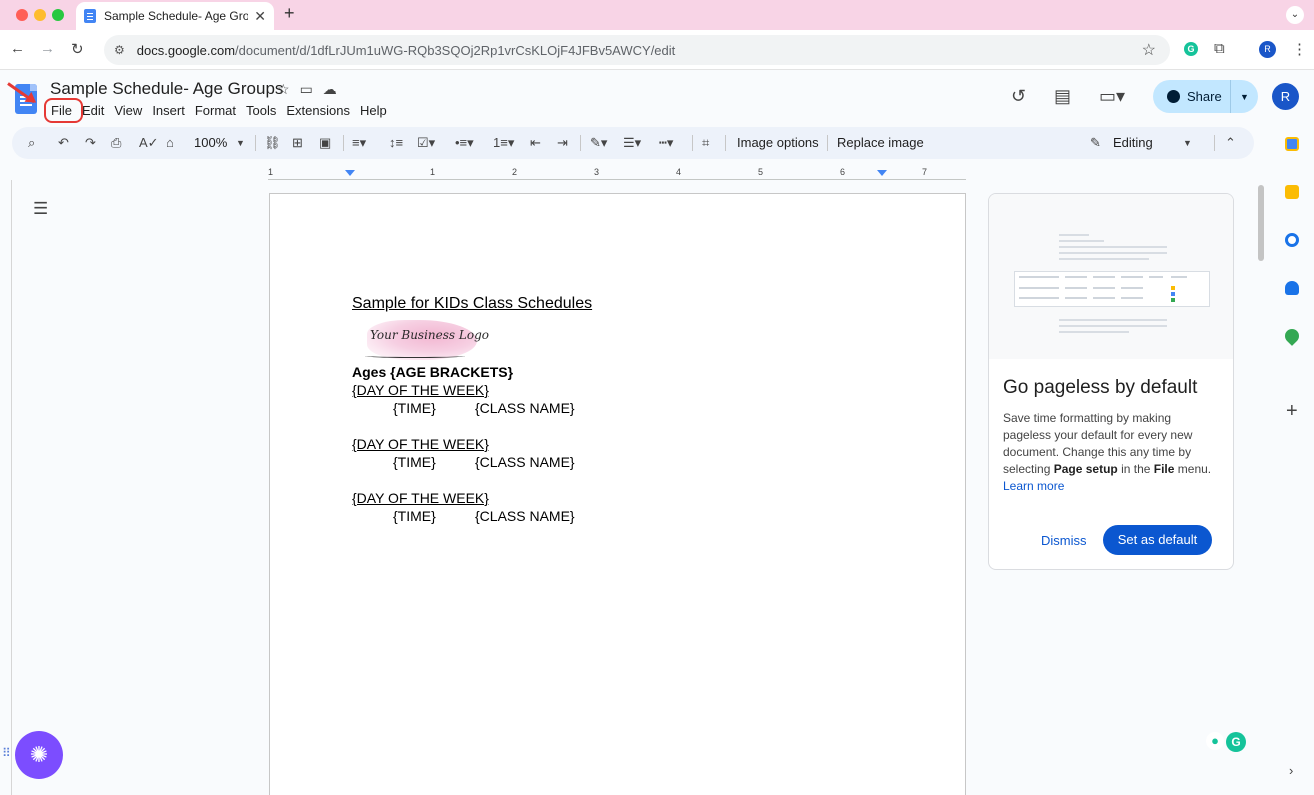 This screenshot has width=1314, height=795. What do you see at coordinates (166, 89) in the screenshot?
I see `document-title: Sample Schedule- Age Groups` at bounding box center [166, 89].